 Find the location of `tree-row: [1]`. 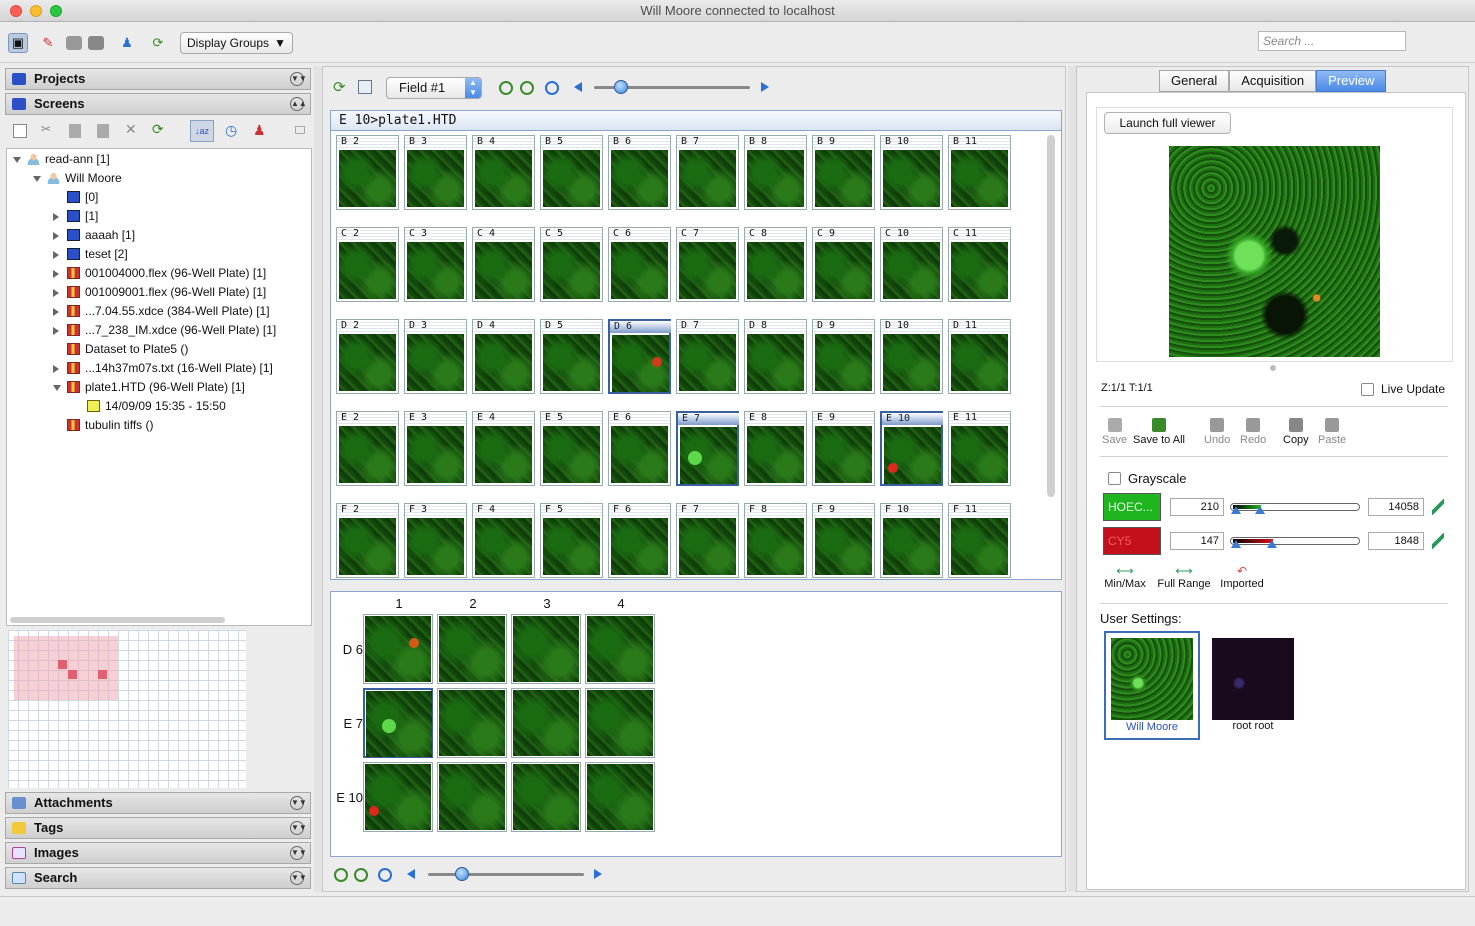

tree-row: [1] is located at coordinates (157, 216).